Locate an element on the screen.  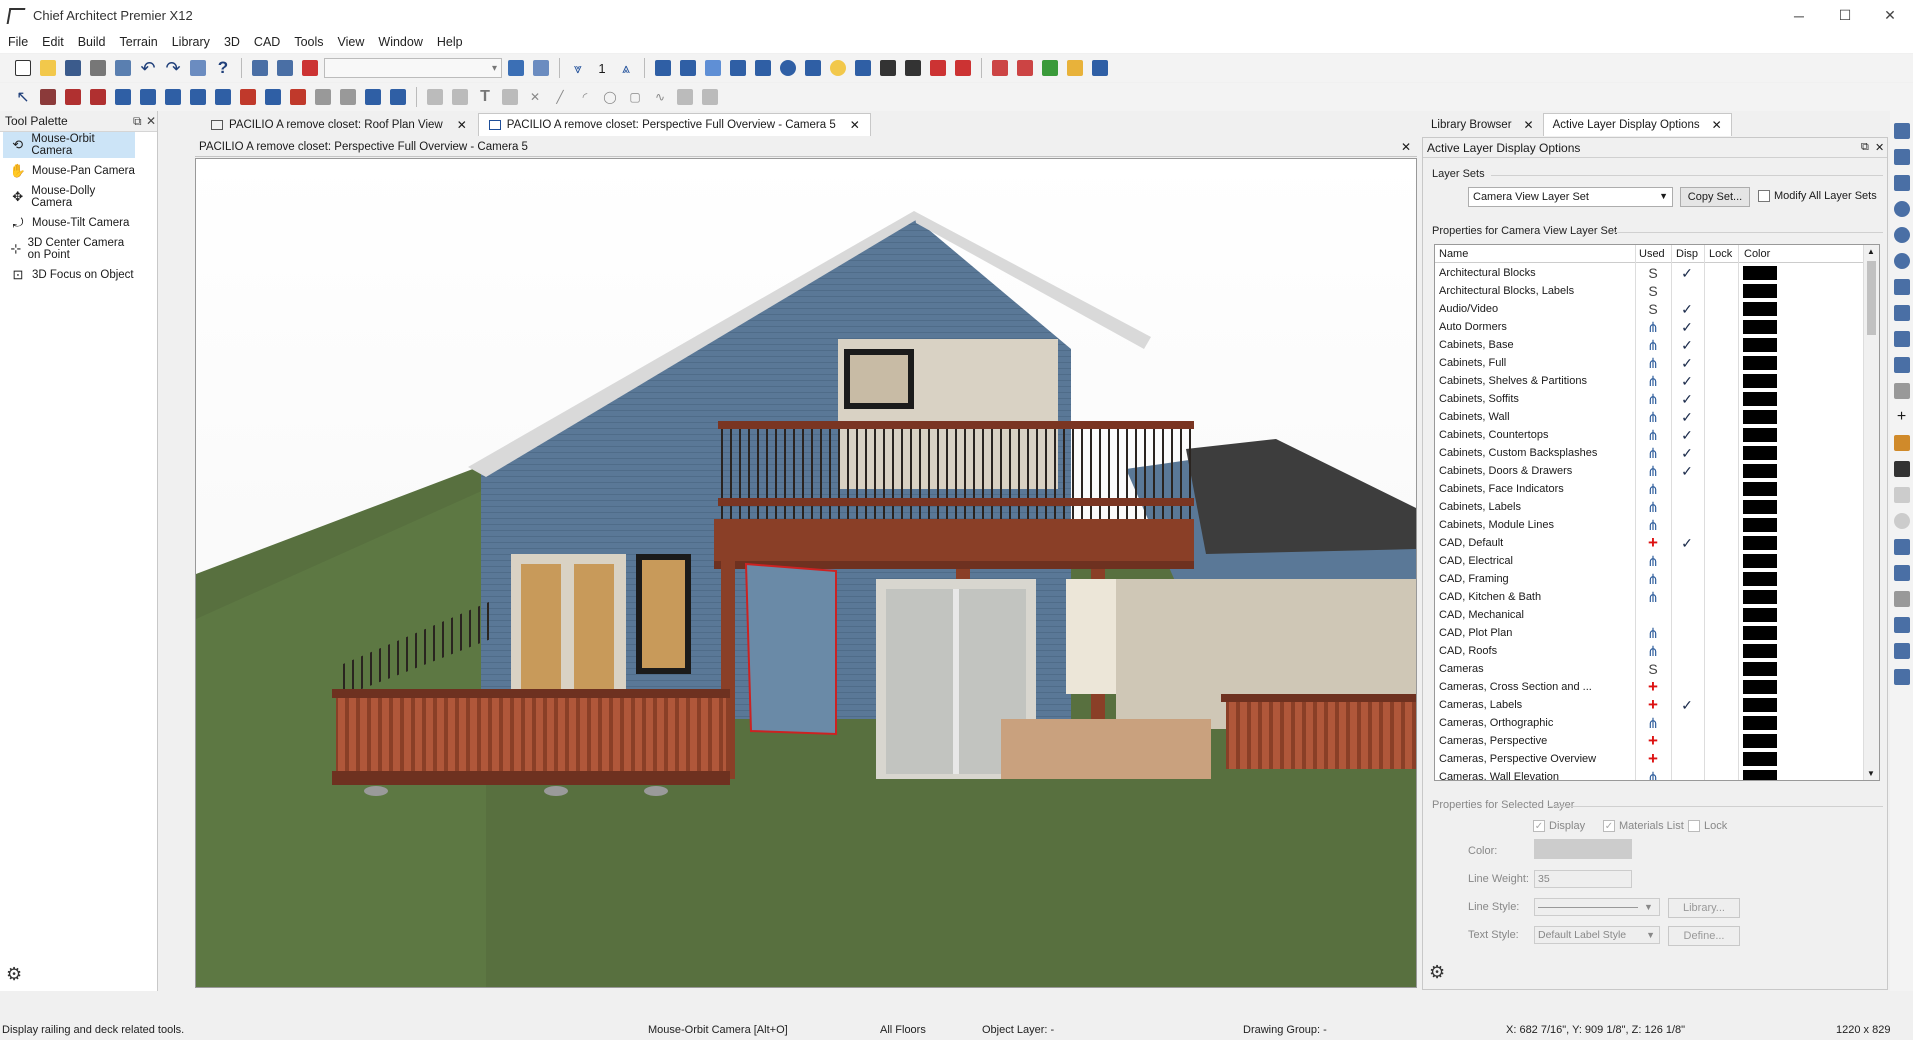
layer-row: CAD, Plot Plan ⋔ is located at coordinates (1649, 633).